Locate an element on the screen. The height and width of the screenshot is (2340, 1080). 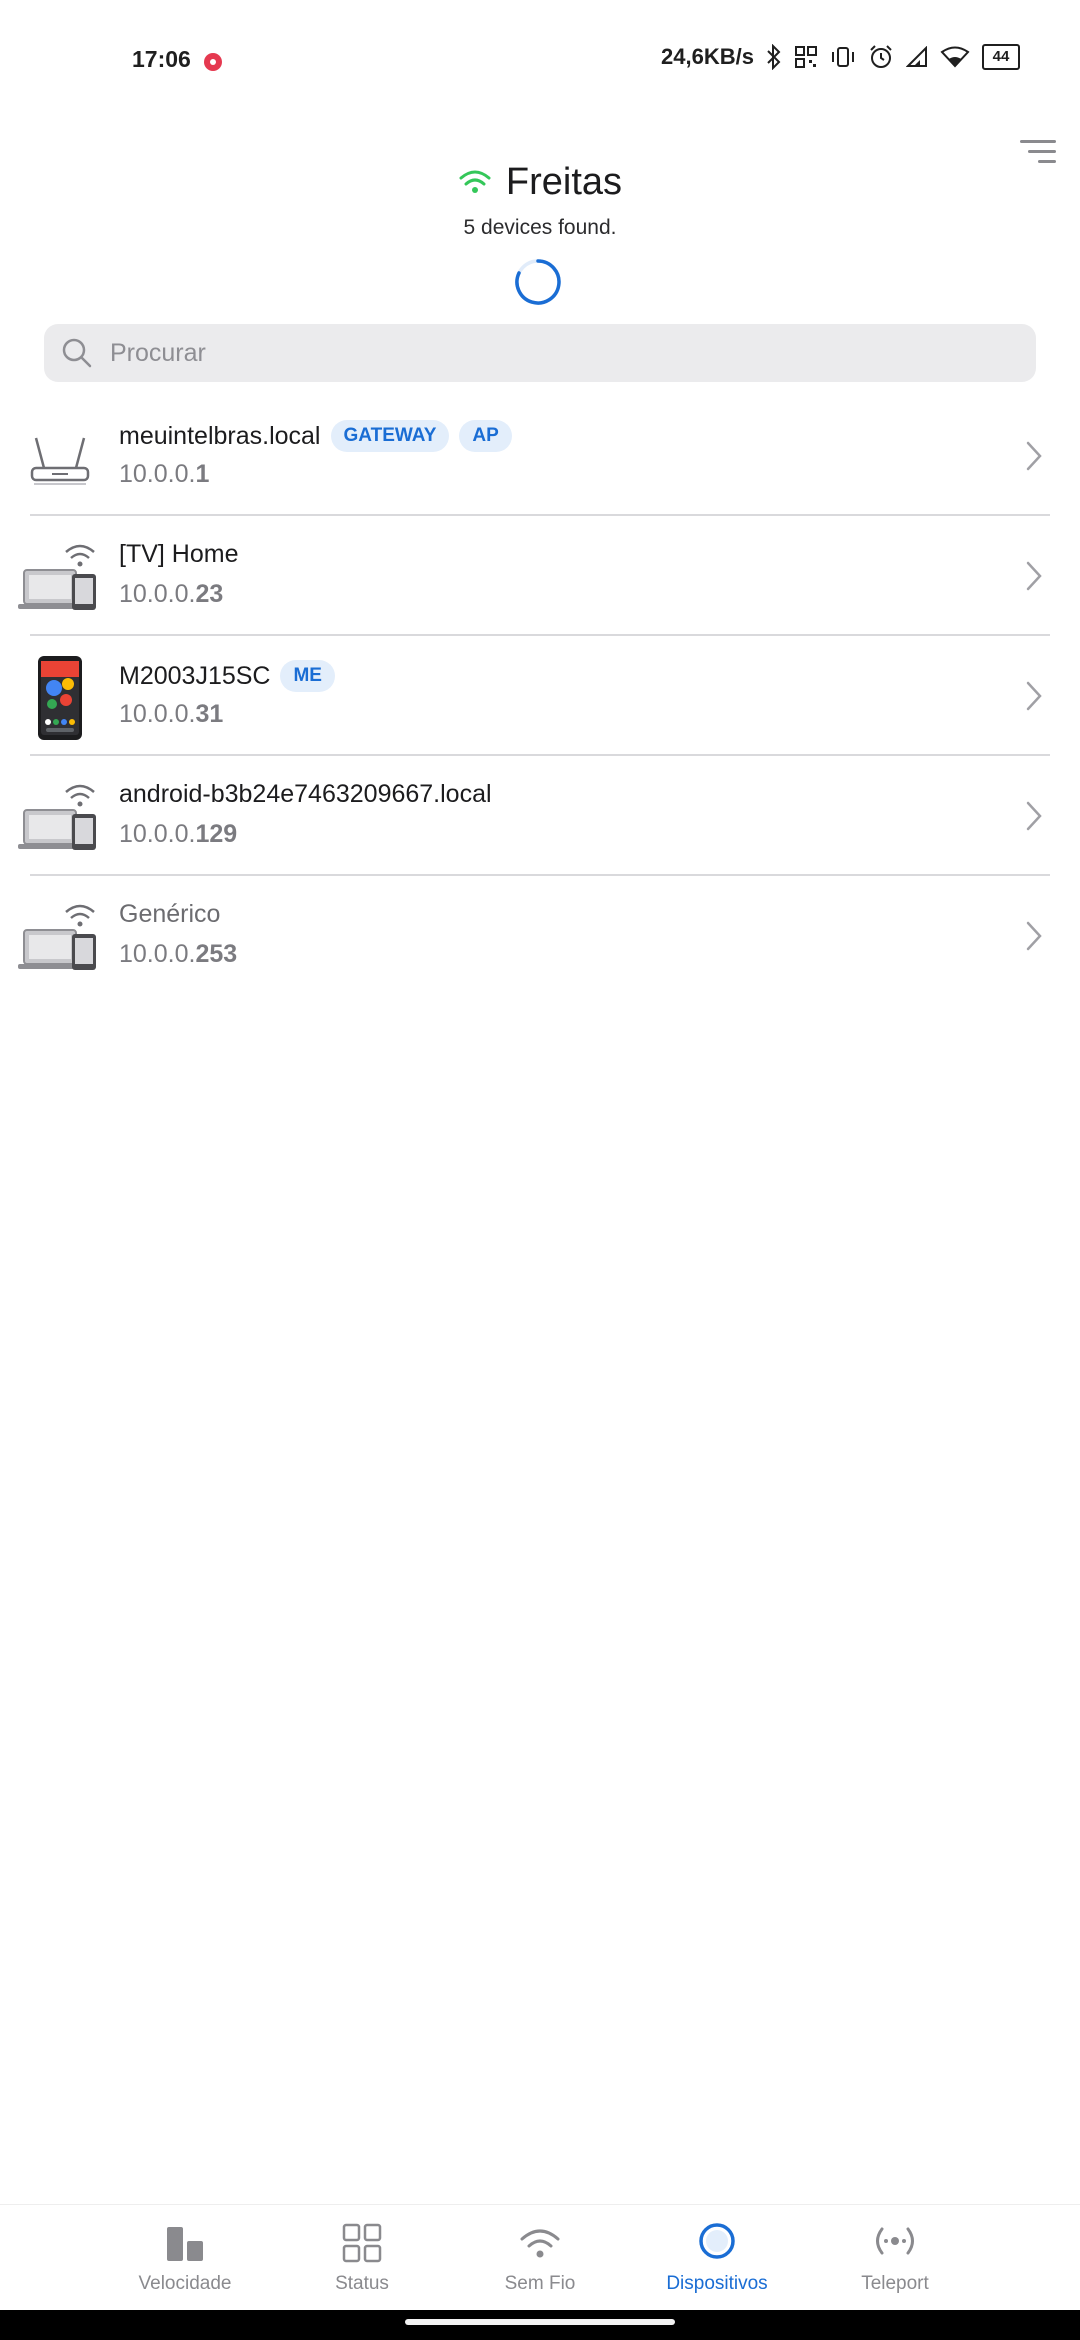
bluetooth-icon is located at coordinates (774, 57).